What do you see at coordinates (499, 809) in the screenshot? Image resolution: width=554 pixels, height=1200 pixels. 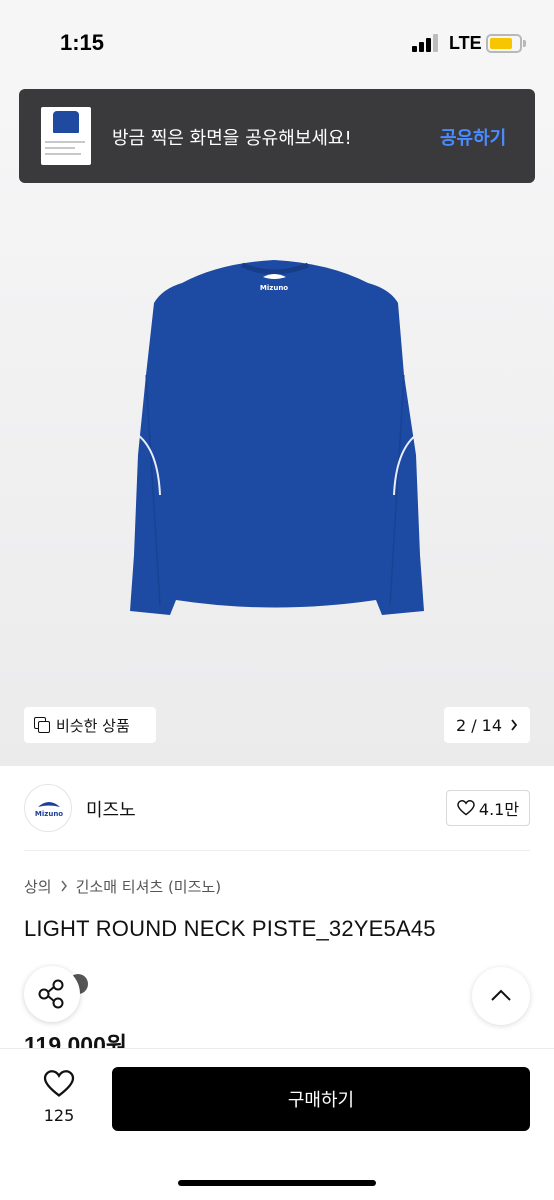 I see `brand-like-count: 4.1만` at bounding box center [499, 809].